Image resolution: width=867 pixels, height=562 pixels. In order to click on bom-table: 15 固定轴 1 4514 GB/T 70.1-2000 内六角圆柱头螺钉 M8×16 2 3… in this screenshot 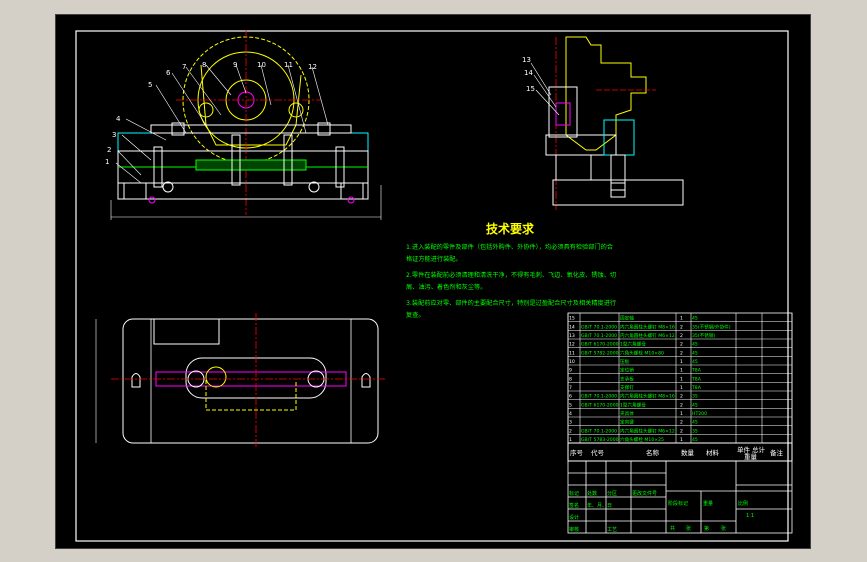, I will do `click(680, 378)`.